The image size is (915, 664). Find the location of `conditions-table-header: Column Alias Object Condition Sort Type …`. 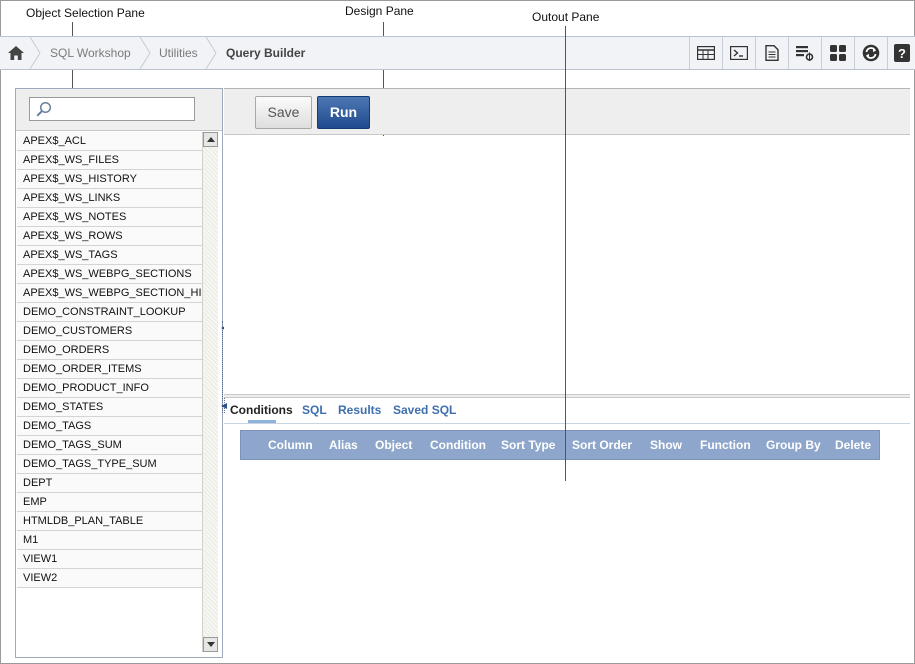

conditions-table-header: Column Alias Object Condition Sort Type … is located at coordinates (560, 445).